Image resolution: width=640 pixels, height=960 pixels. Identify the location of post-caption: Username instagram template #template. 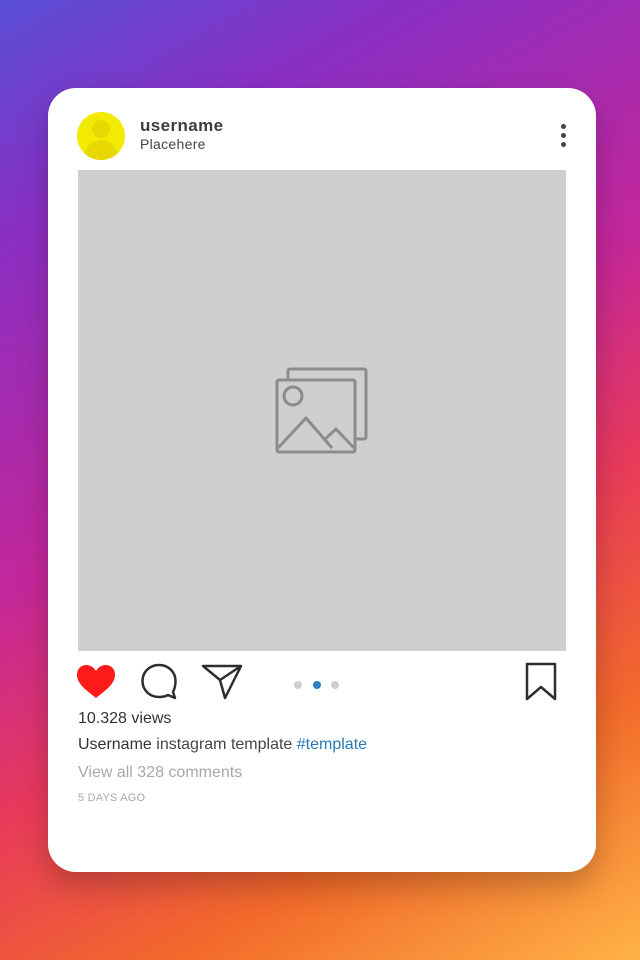
(222, 745).